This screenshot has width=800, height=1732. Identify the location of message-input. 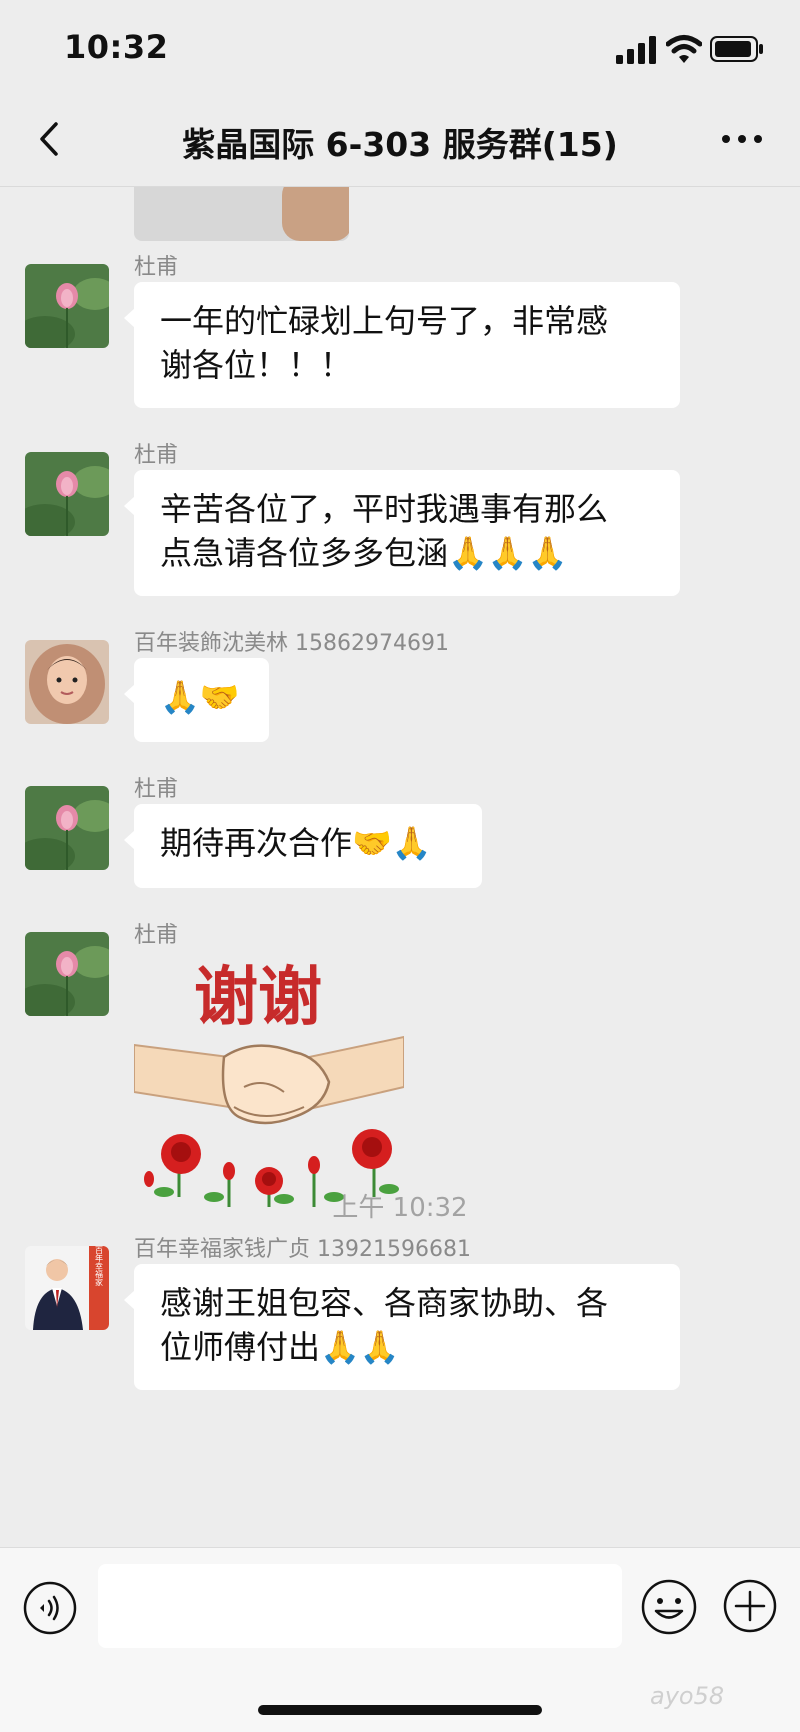
(360, 1606).